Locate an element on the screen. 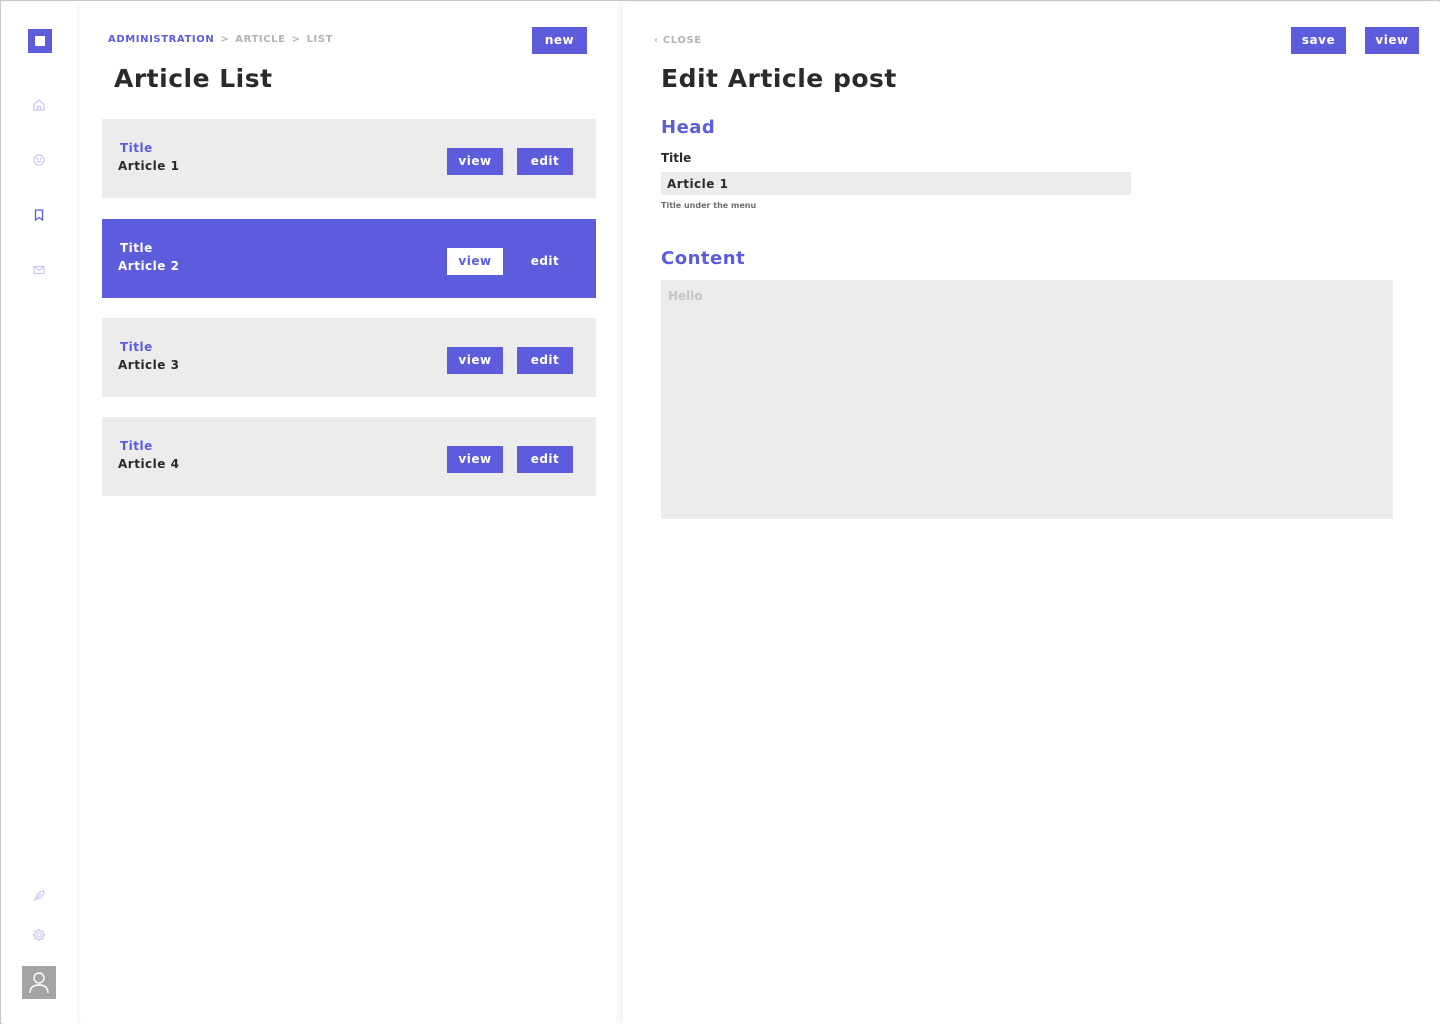 This screenshot has width=1440, height=1024. section-heading-content: Content is located at coordinates (703, 258).